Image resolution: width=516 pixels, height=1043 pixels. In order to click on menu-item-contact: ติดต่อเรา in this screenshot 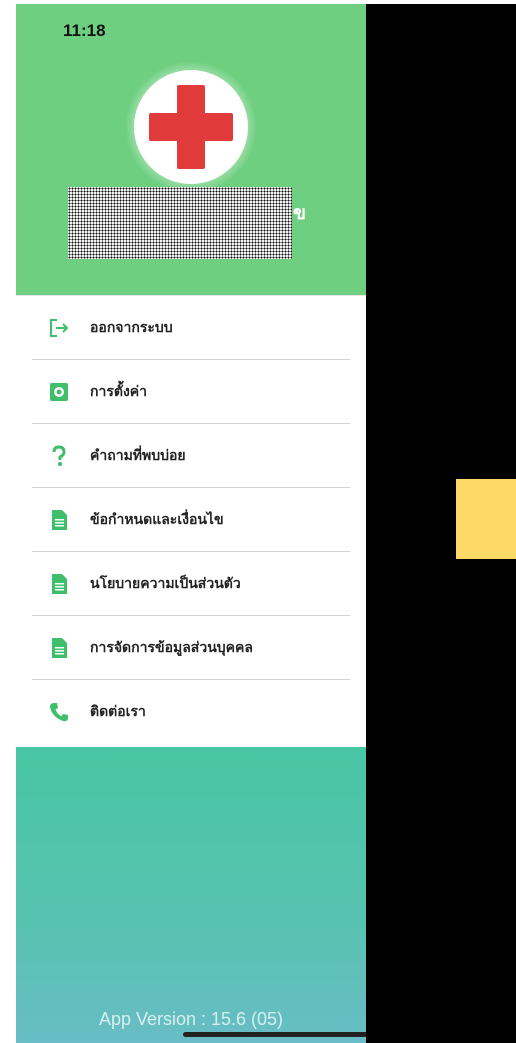, I will do `click(191, 712)`.